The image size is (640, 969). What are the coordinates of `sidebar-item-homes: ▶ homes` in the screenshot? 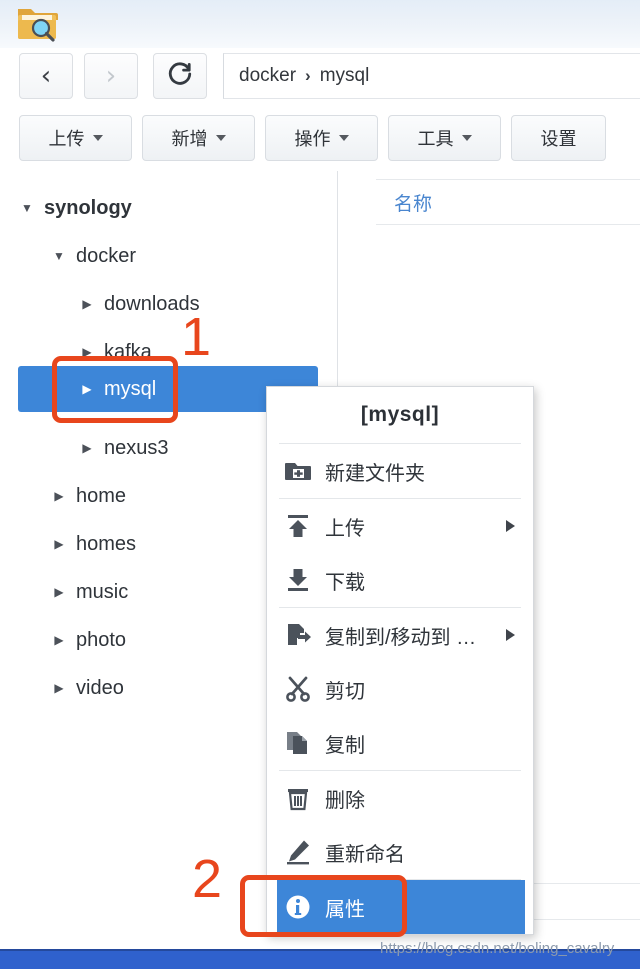 It's located at (93, 544).